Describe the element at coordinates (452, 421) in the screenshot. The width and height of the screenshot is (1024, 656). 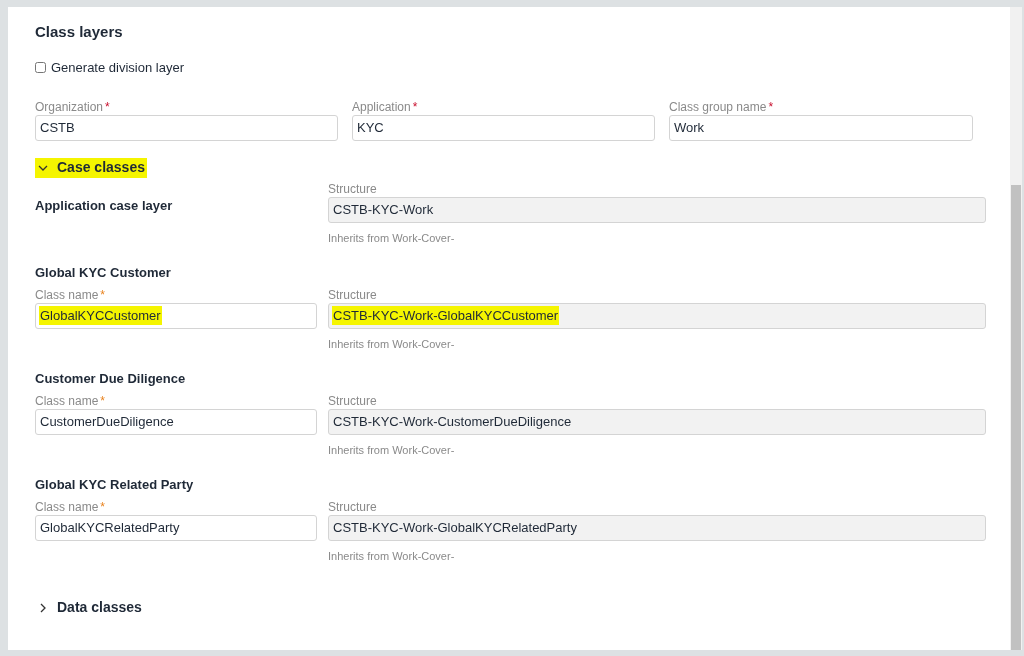
I see `field-value: CSTB-KYC-Work-CustomerDueDiligence` at that location.